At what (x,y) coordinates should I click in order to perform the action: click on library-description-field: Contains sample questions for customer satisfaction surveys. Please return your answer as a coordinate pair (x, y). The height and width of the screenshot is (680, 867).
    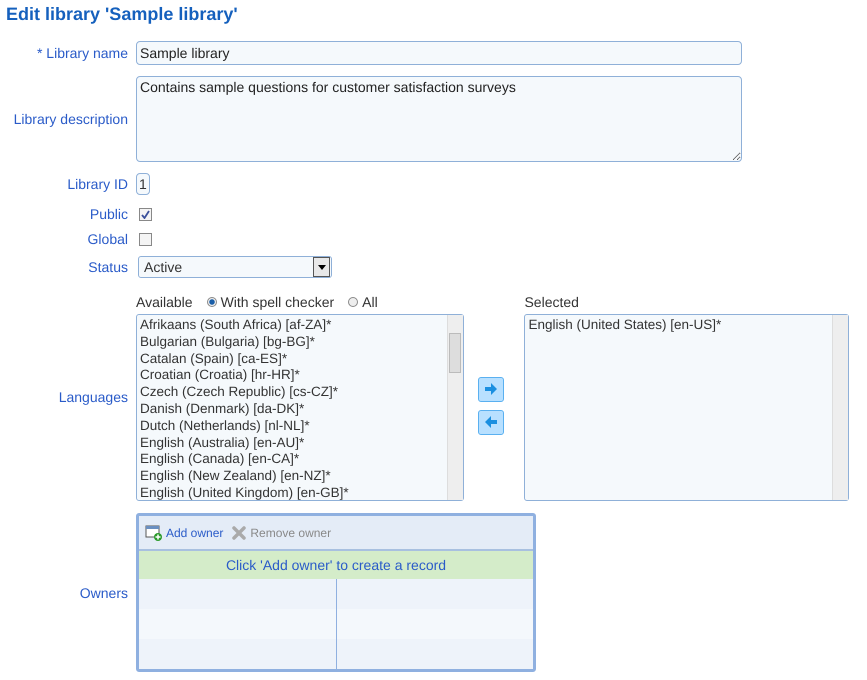
    Looking at the image, I should click on (439, 119).